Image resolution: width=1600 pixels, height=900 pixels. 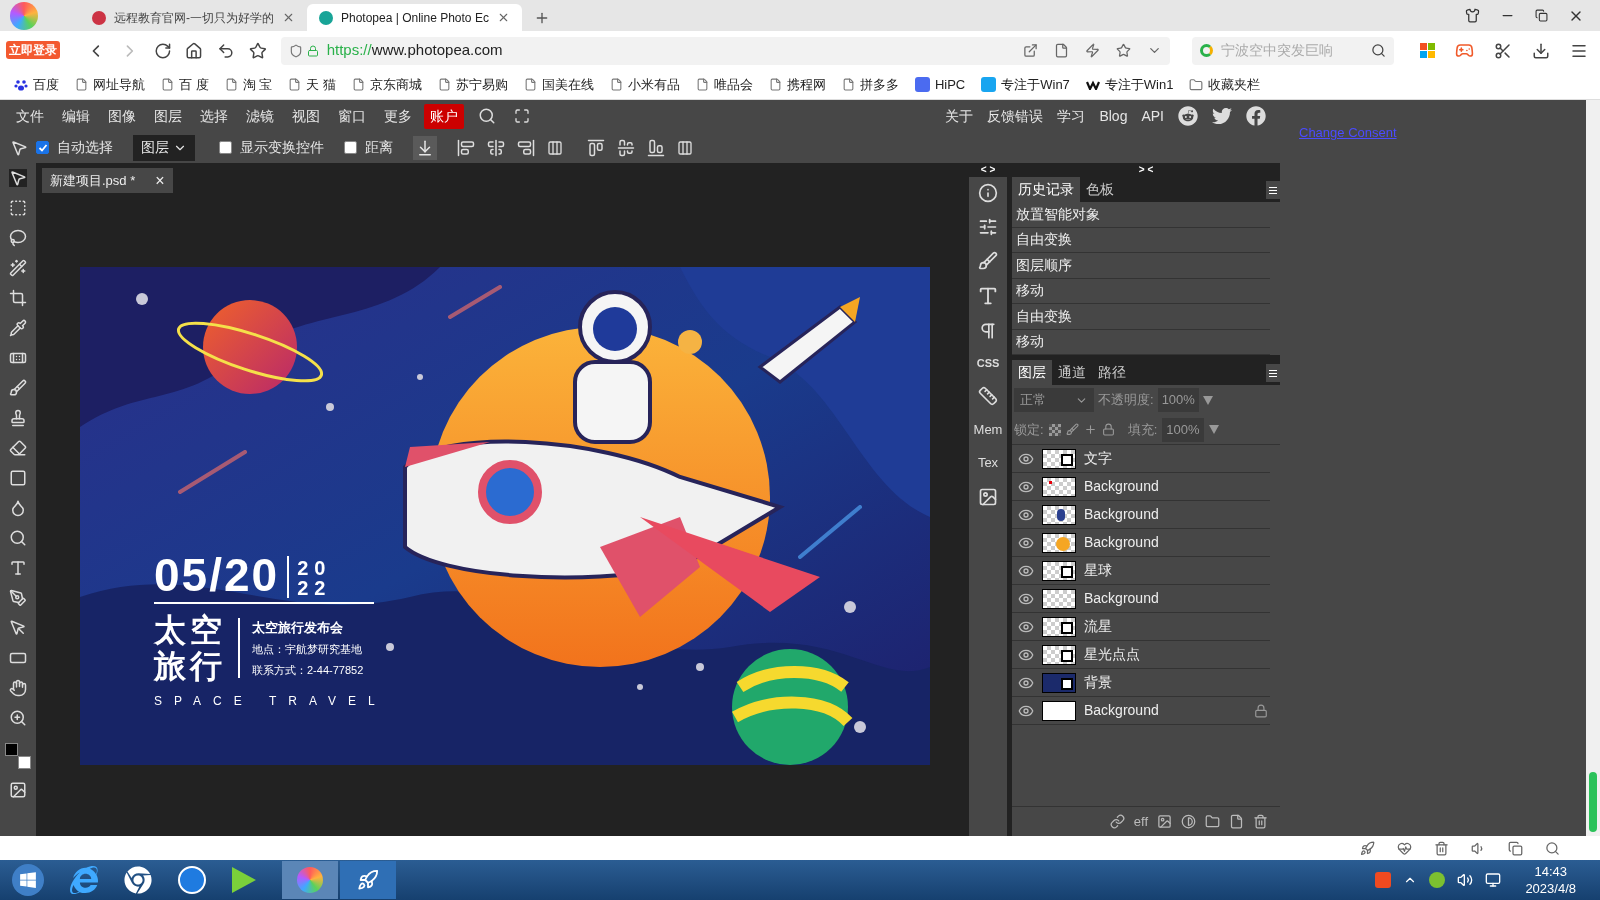 I want to click on panel-tab: 图层, so click(x=1032, y=372).